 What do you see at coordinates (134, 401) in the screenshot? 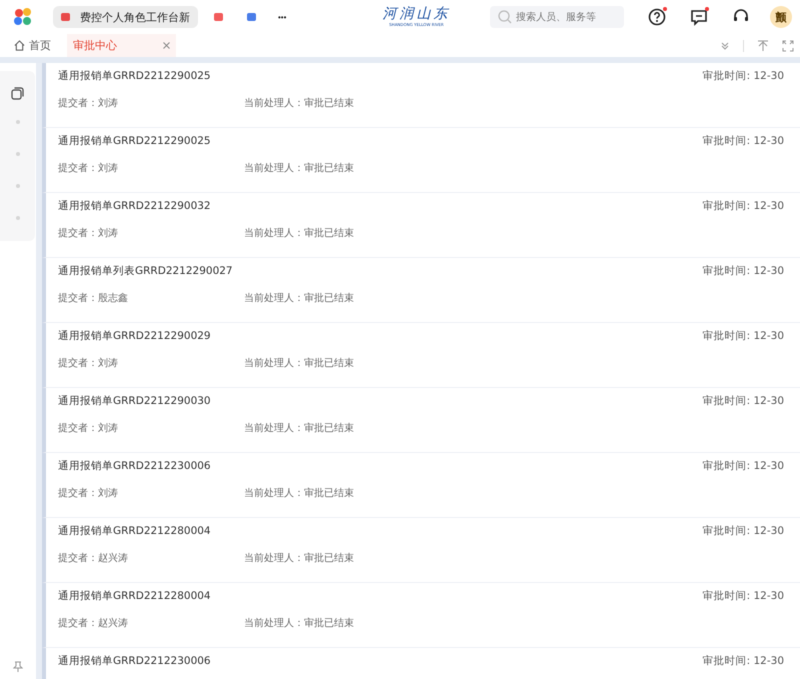
I see `document-title: 通用报销单GRRD2212290030` at bounding box center [134, 401].